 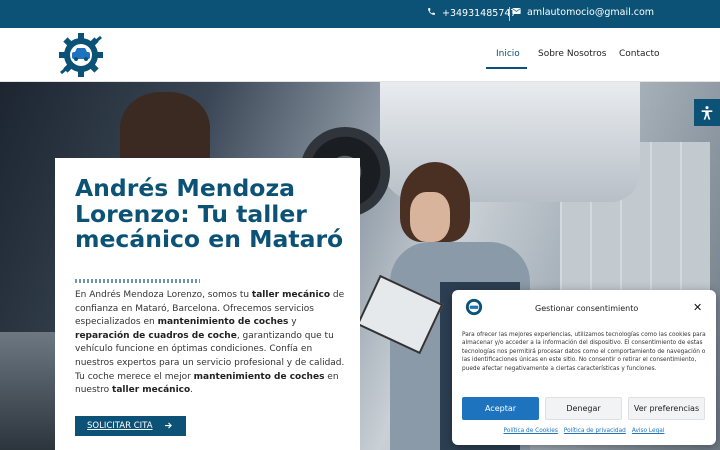 I want to click on keyword-highlight: reparación de cuadros de coche, so click(x=156, y=335).